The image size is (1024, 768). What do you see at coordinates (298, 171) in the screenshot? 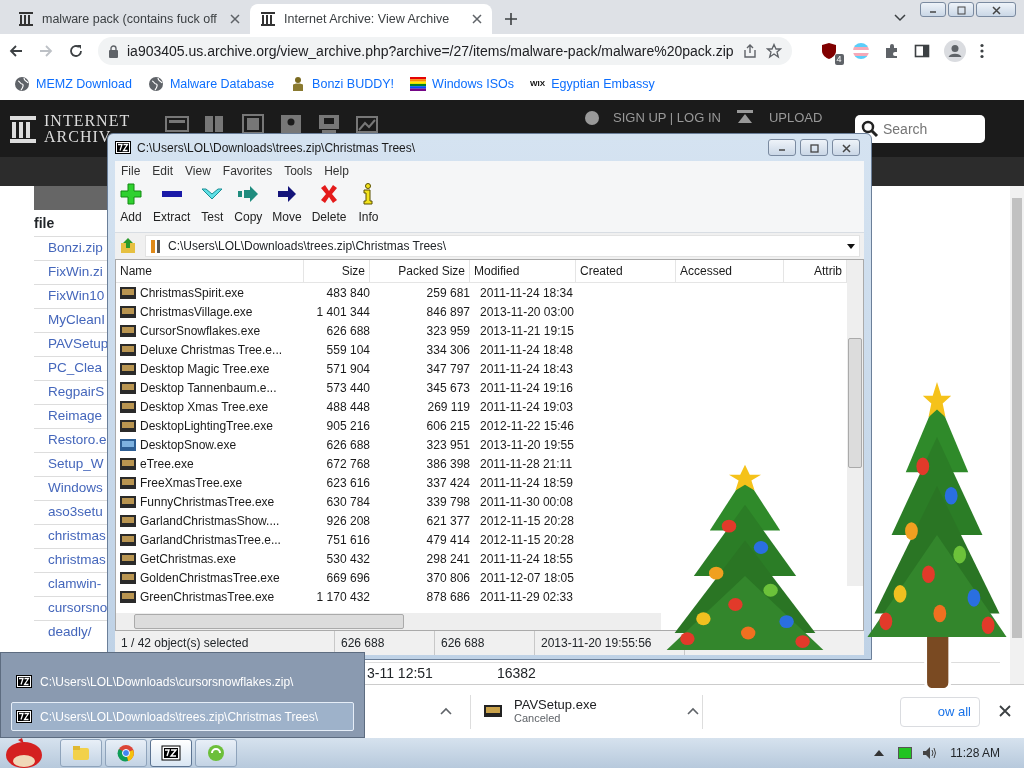
I see `menu-item: Tools` at bounding box center [298, 171].